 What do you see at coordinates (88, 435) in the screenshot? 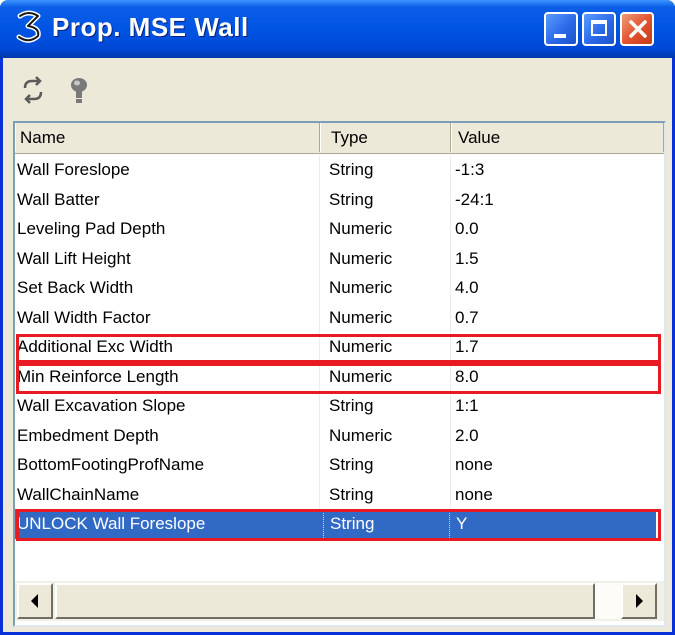
I see `cell-name: Embedment Depth` at bounding box center [88, 435].